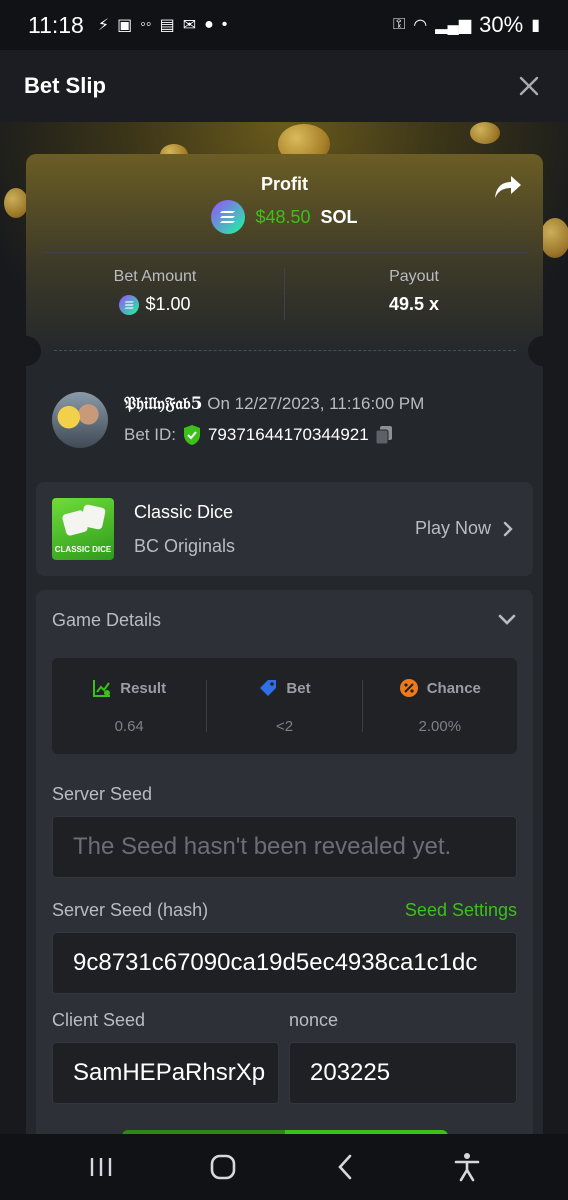 The height and width of the screenshot is (1200, 568). I want to click on chevron-right-icon, so click(508, 528).